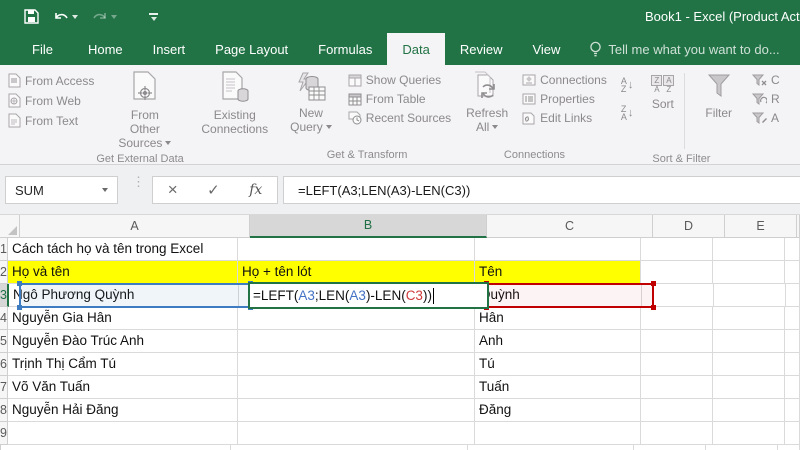  Describe the element at coordinates (122, 272) in the screenshot. I see `cell-A2: Họ và tên` at that location.